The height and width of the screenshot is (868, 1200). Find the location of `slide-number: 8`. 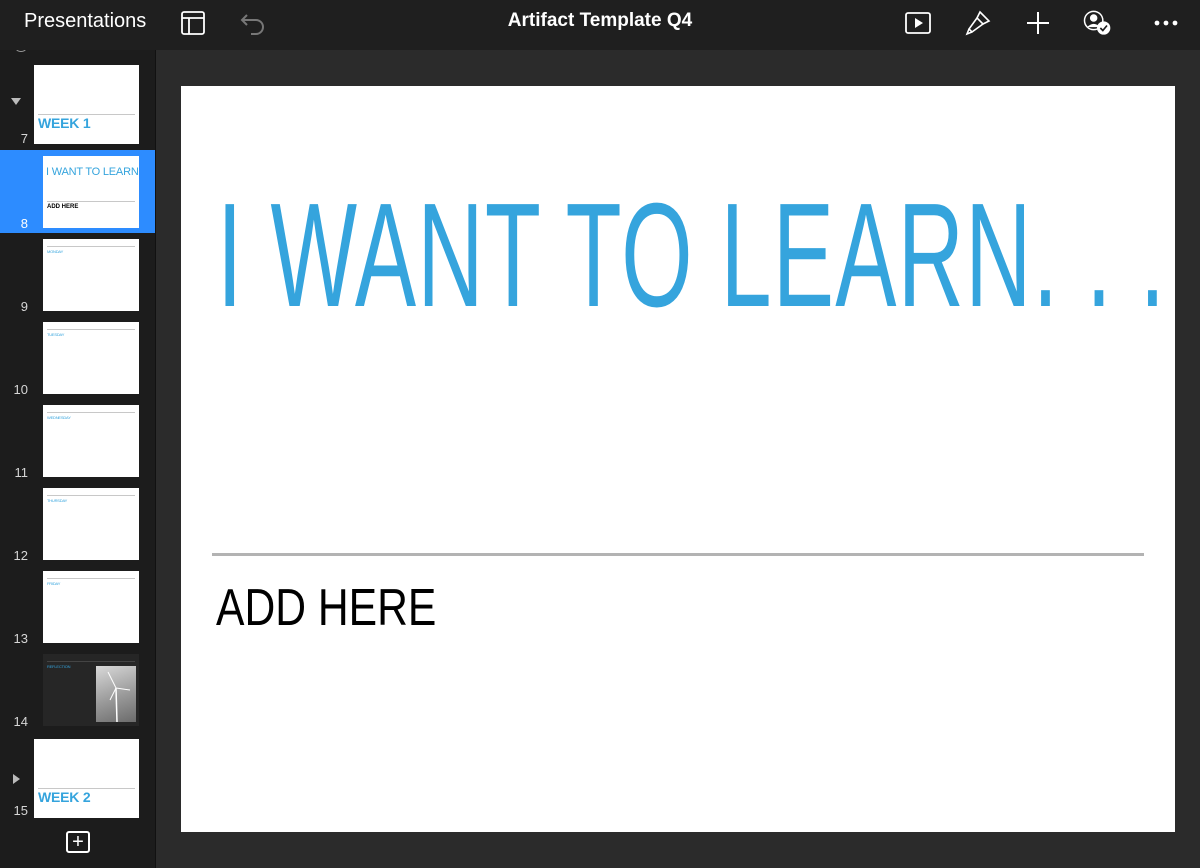

slide-number: 8 is located at coordinates (24, 223).